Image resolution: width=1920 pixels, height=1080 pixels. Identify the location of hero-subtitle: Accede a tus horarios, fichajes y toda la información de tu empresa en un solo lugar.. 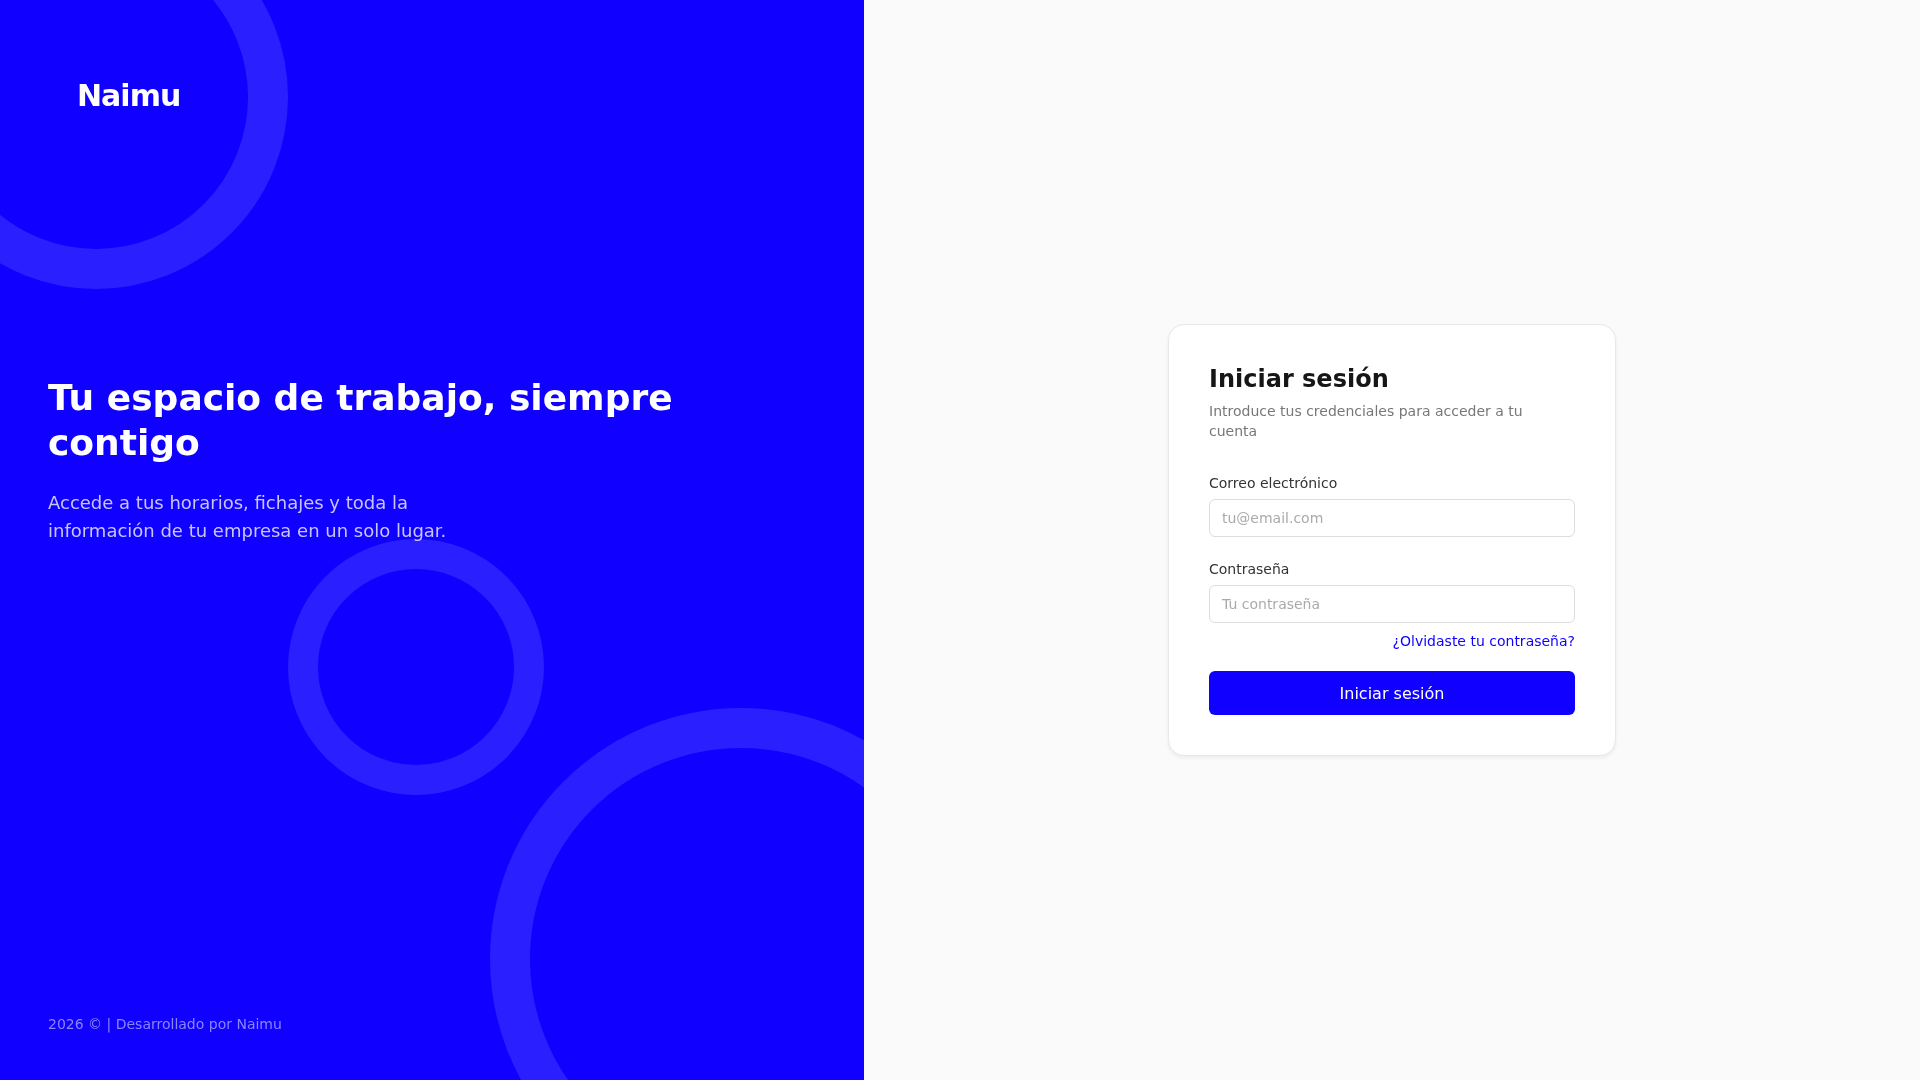
(248, 517).